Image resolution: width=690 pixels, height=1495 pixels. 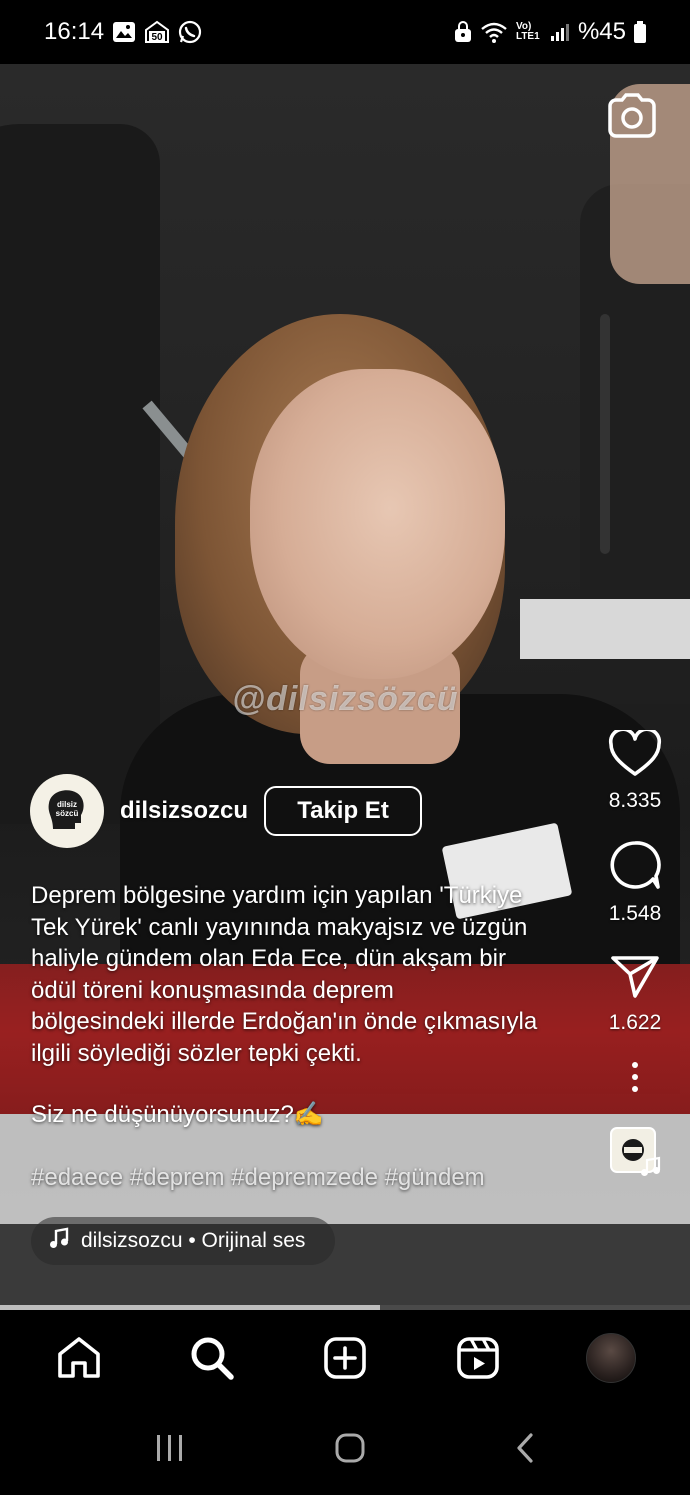 I want to click on send-icon, so click(x=635, y=978).